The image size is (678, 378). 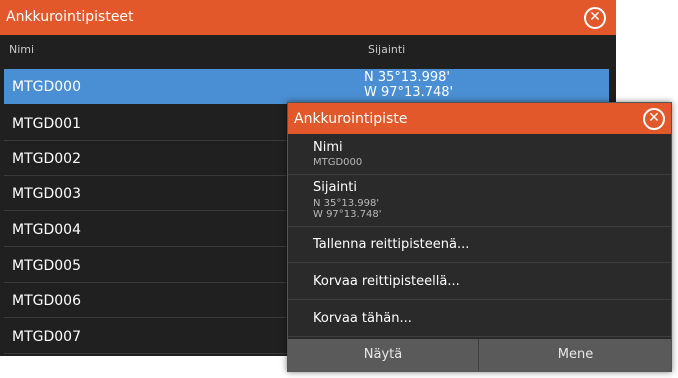 I want to click on position-latitude: N 35°13.998', so click(x=346, y=203).